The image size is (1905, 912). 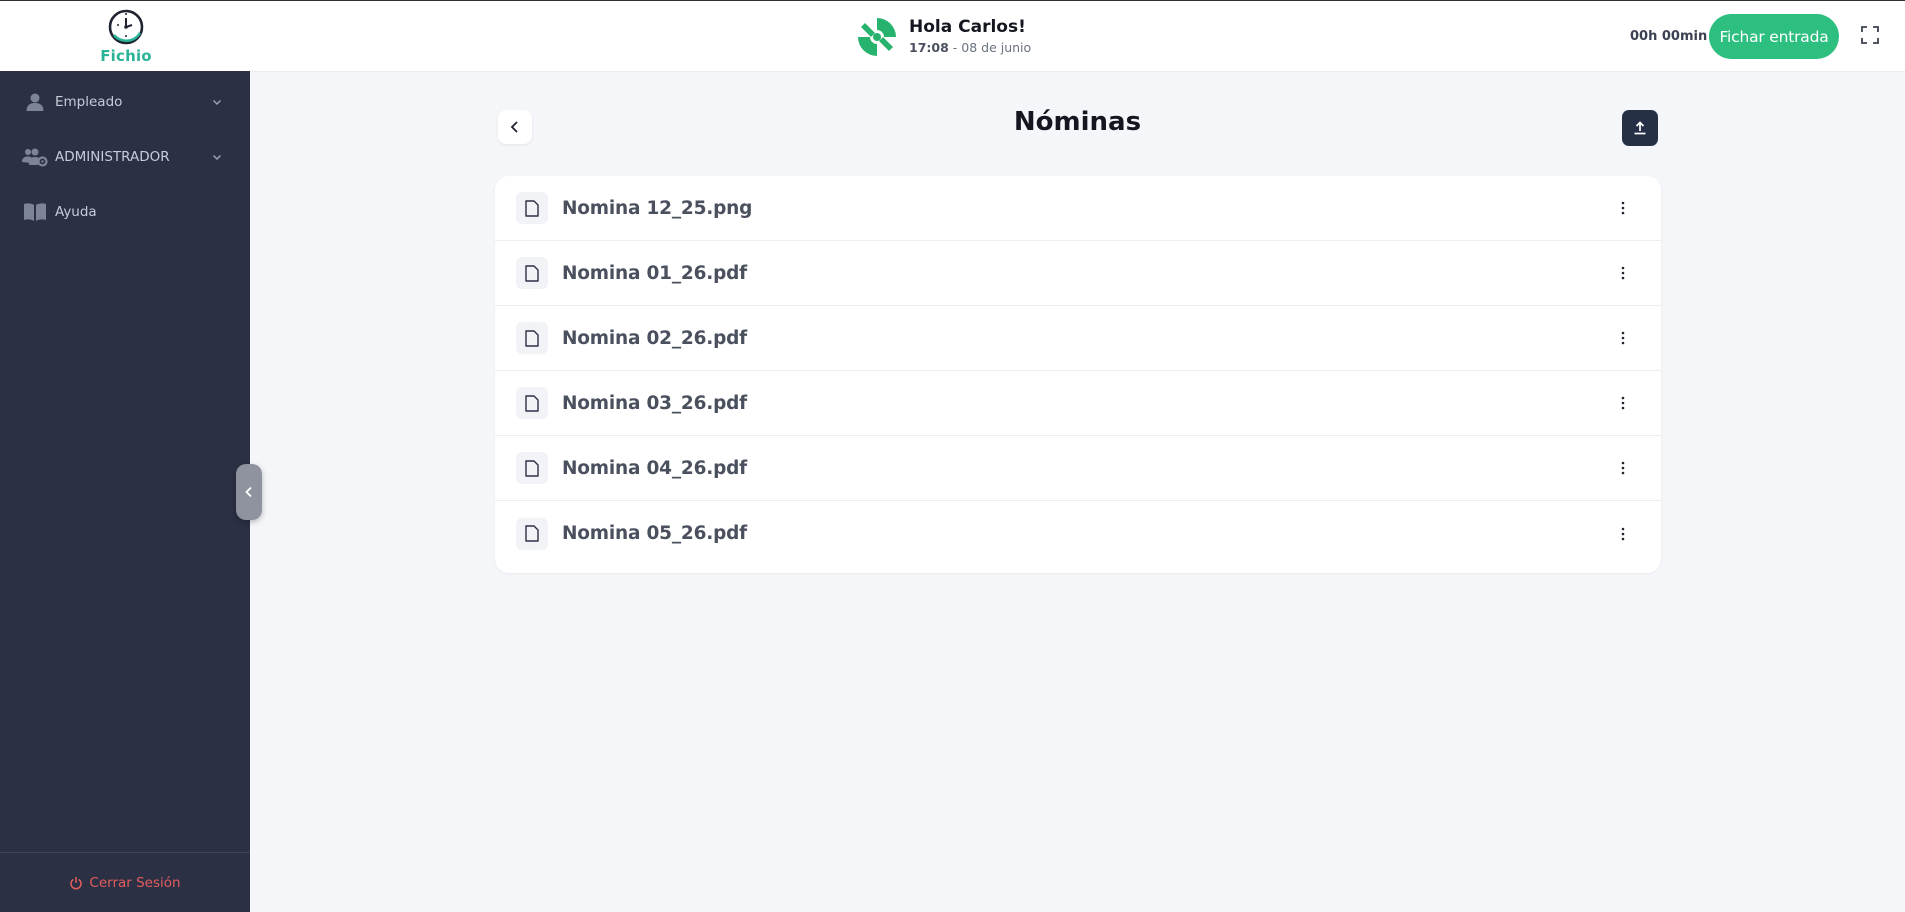 I want to click on file-name: Nomina 12_25.png, so click(x=657, y=208).